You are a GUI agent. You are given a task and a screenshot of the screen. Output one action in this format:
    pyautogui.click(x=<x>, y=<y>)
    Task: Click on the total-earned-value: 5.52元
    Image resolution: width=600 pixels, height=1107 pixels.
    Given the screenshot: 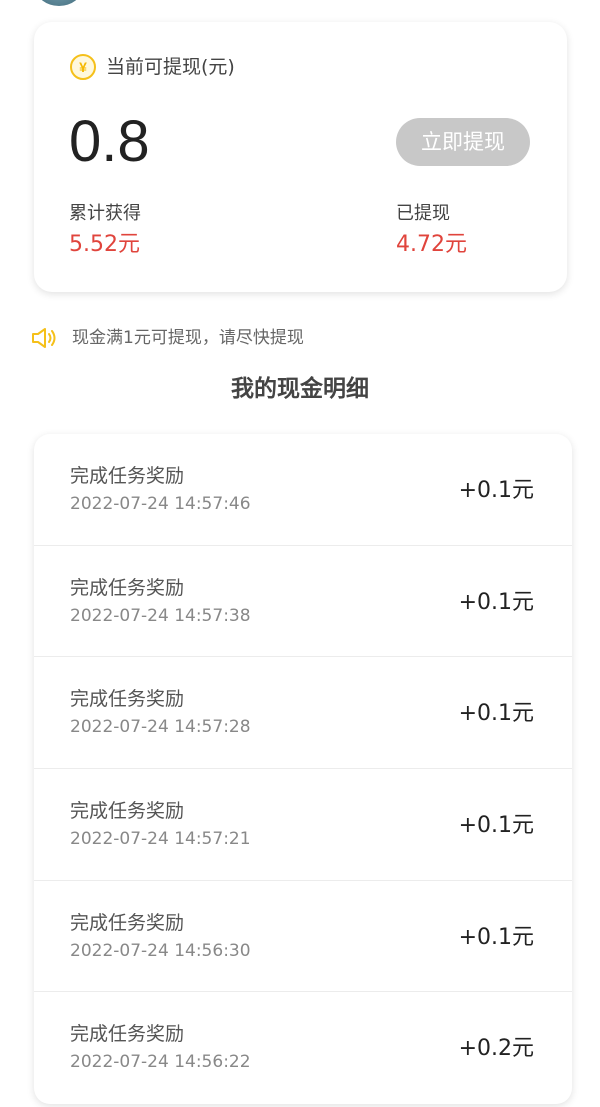 What is the action you would take?
    pyautogui.click(x=104, y=244)
    